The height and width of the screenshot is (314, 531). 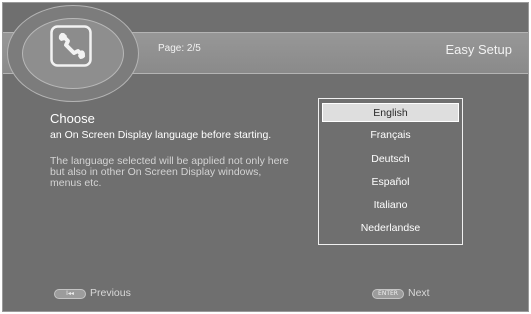 I want to click on language-option-deutsch: Deutsch, so click(x=390, y=159).